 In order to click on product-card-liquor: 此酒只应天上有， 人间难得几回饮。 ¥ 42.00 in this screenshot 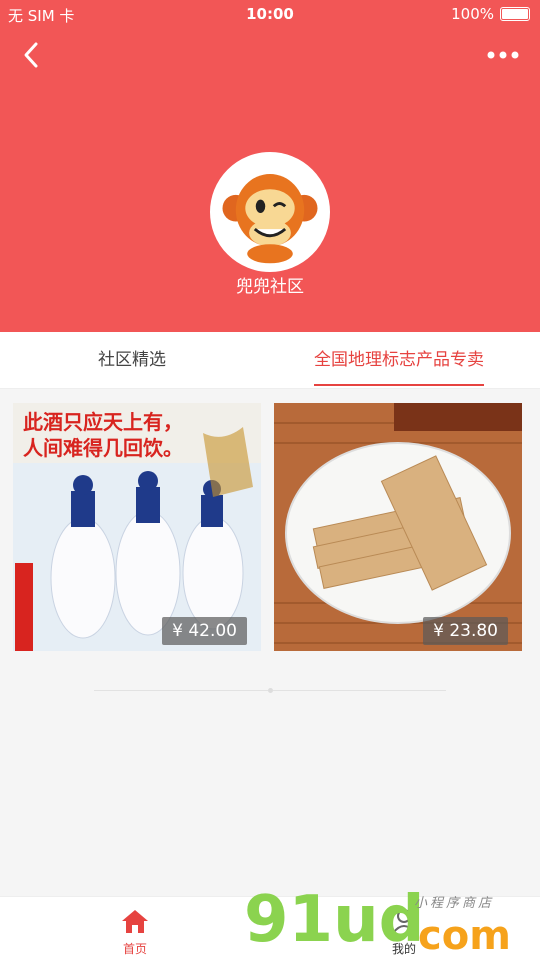, I will do `click(137, 527)`.